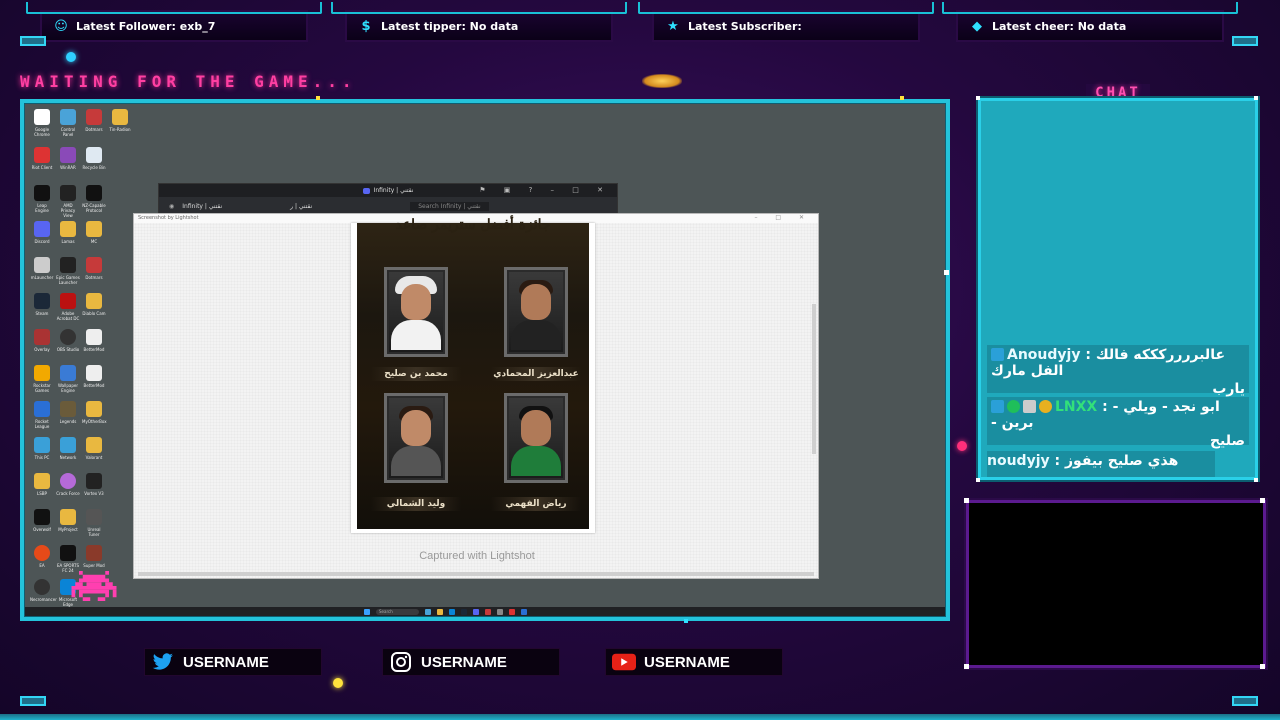 The height and width of the screenshot is (720, 1280). I want to click on chat-message: noudyjy : هذي صليح بيفوز, so click(1101, 464).